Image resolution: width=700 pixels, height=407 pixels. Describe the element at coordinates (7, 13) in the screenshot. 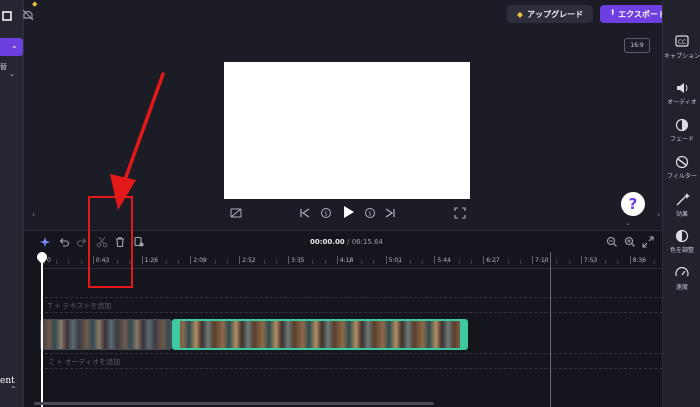

I see `menu-icon` at that location.